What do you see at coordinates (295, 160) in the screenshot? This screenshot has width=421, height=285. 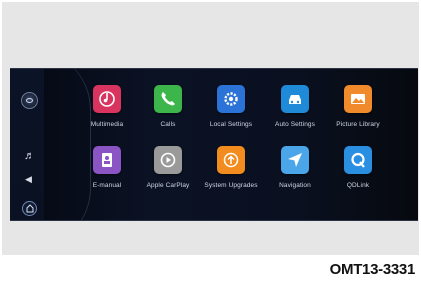 I see `navigation-icon` at bounding box center [295, 160].